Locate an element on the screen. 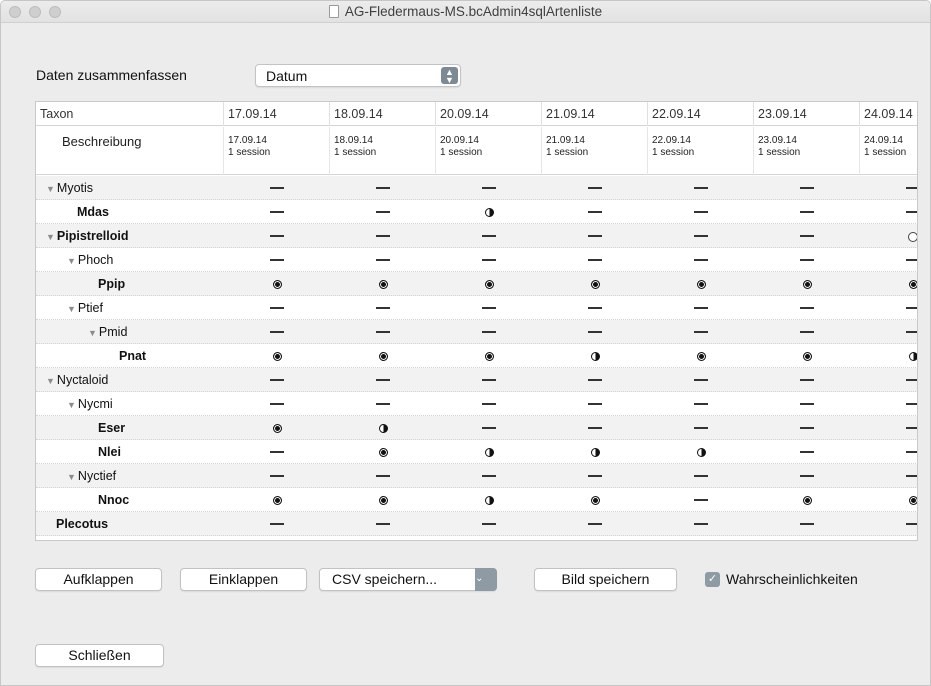 This screenshot has height=686, width=931. probabilities-label: Wahrscheinlichkeiten is located at coordinates (792, 579).